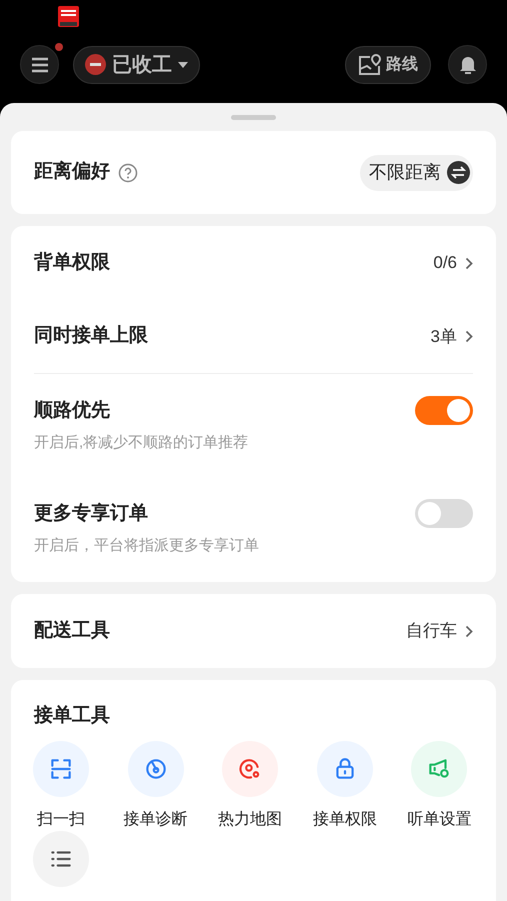  Describe the element at coordinates (156, 820) in the screenshot. I see `tool-label: 接单诊断` at that location.